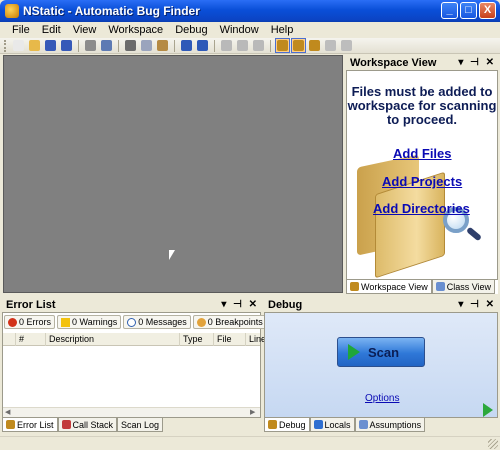 The image size is (500, 450). What do you see at coordinates (468, 10) in the screenshot?
I see `maximize-button: □` at bounding box center [468, 10].